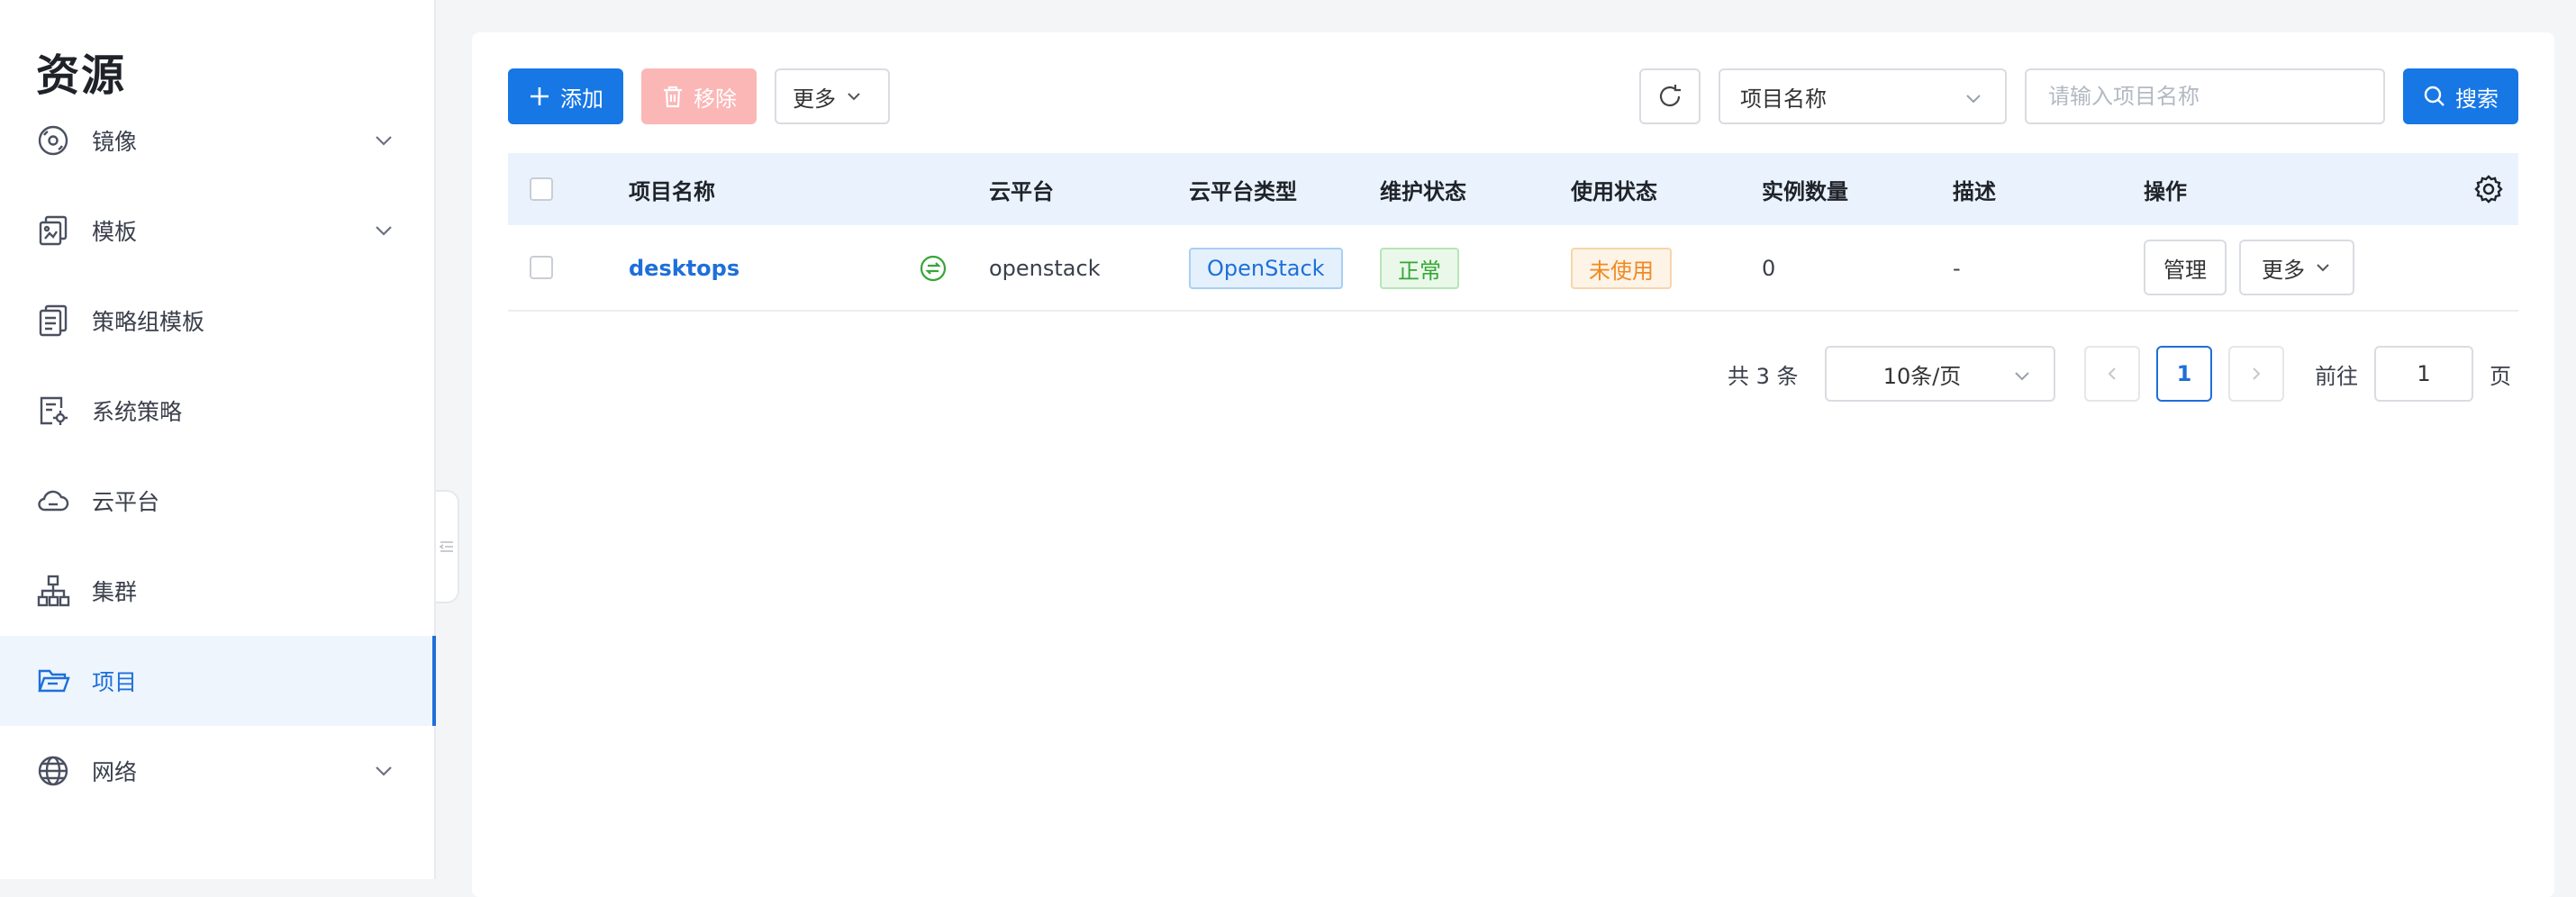  I want to click on system-policy-icon, so click(53, 411).